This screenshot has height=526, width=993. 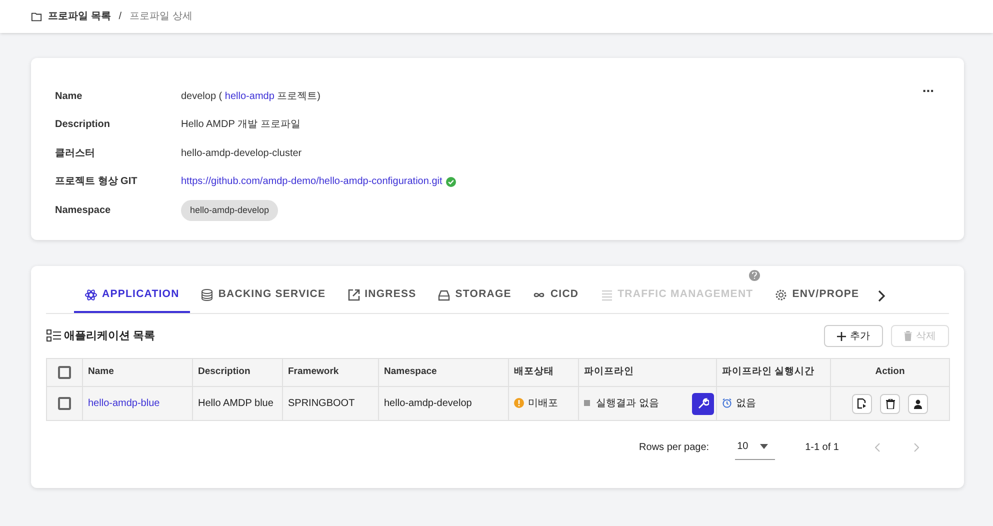 I want to click on person-icon, so click(x=918, y=403).